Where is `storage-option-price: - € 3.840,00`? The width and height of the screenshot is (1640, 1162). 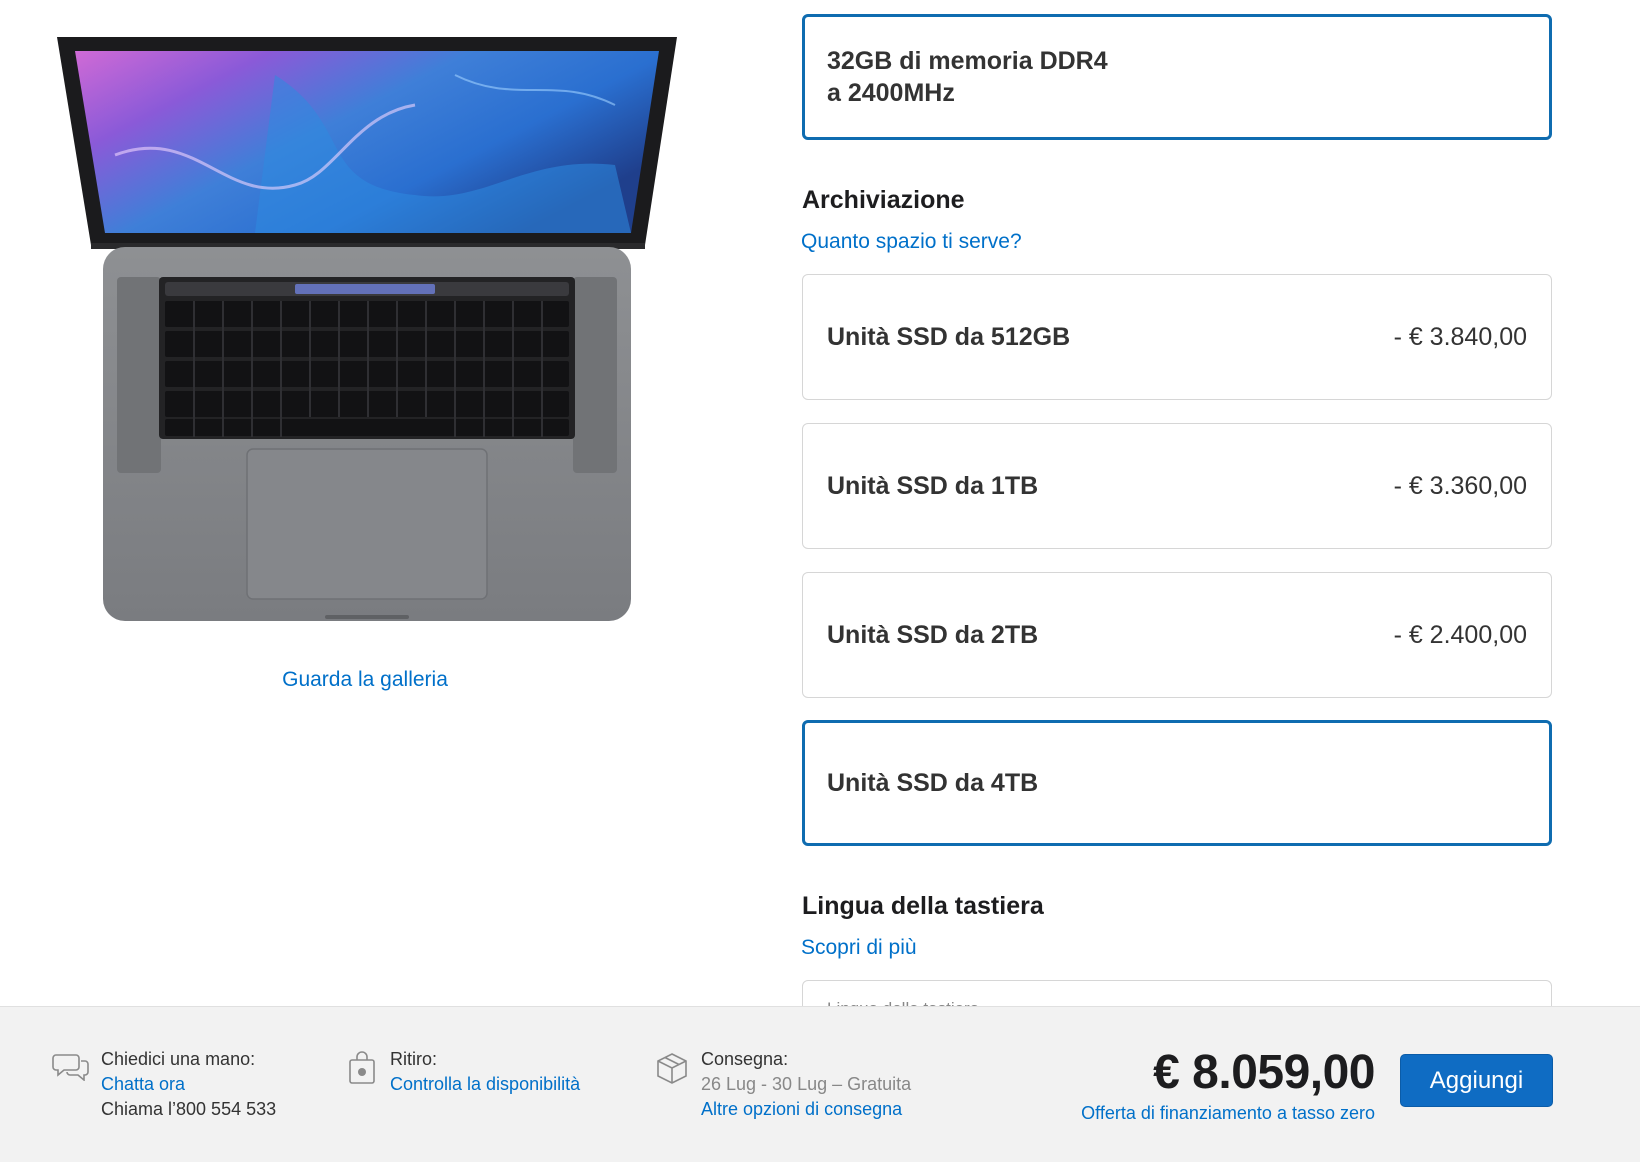 storage-option-price: - € 3.840,00 is located at coordinates (1460, 336).